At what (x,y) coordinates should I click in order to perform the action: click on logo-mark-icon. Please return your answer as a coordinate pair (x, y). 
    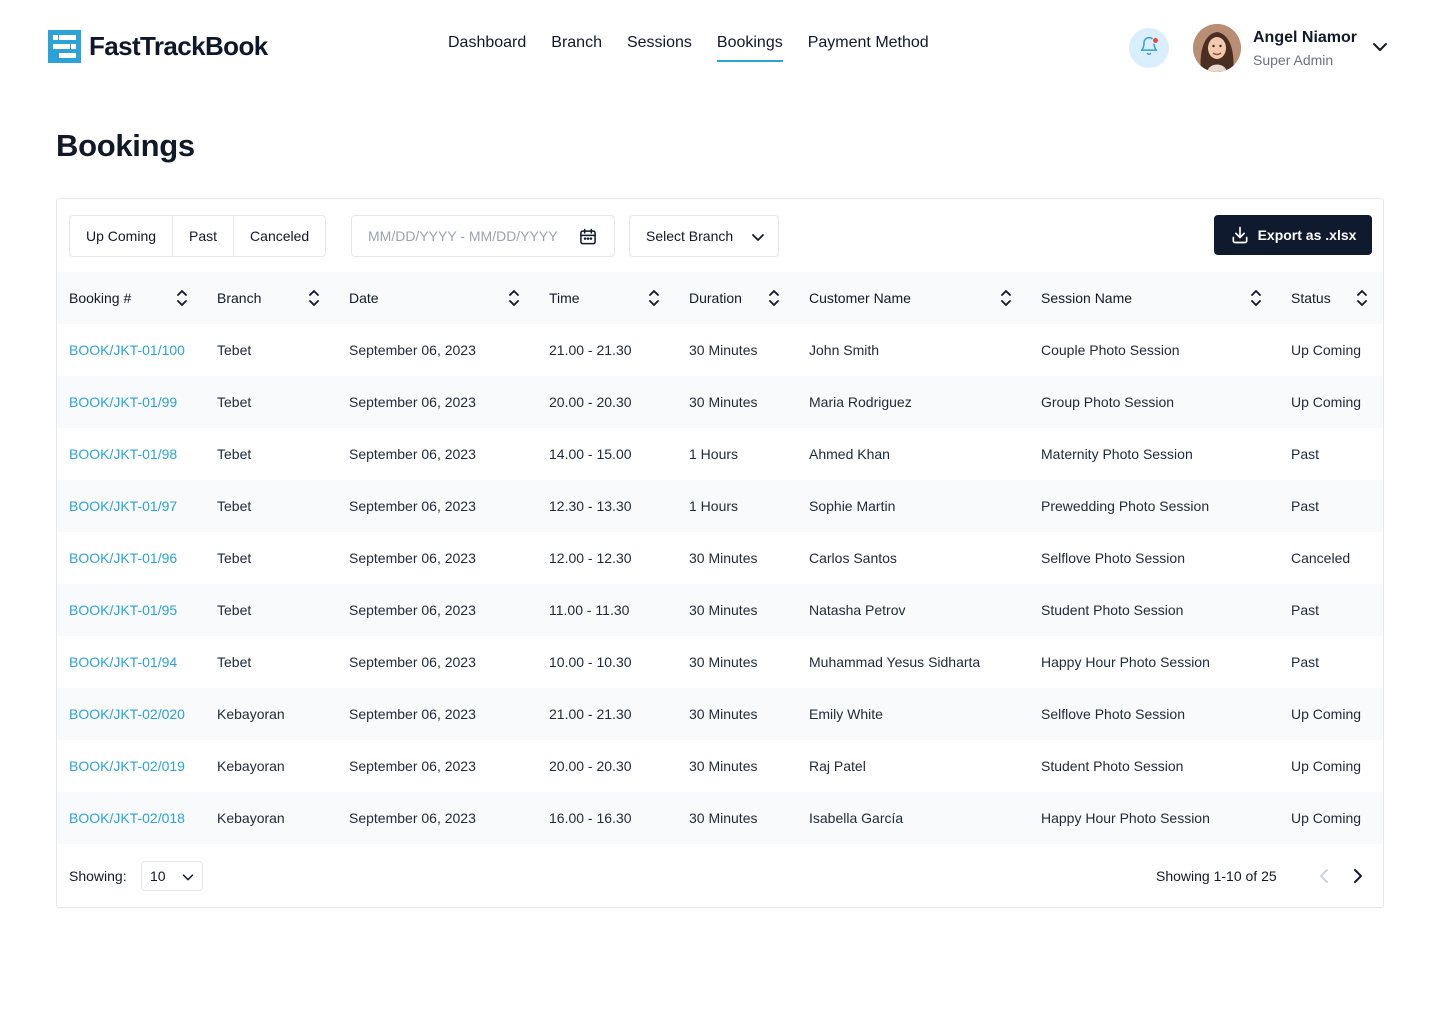
    Looking at the image, I should click on (64, 46).